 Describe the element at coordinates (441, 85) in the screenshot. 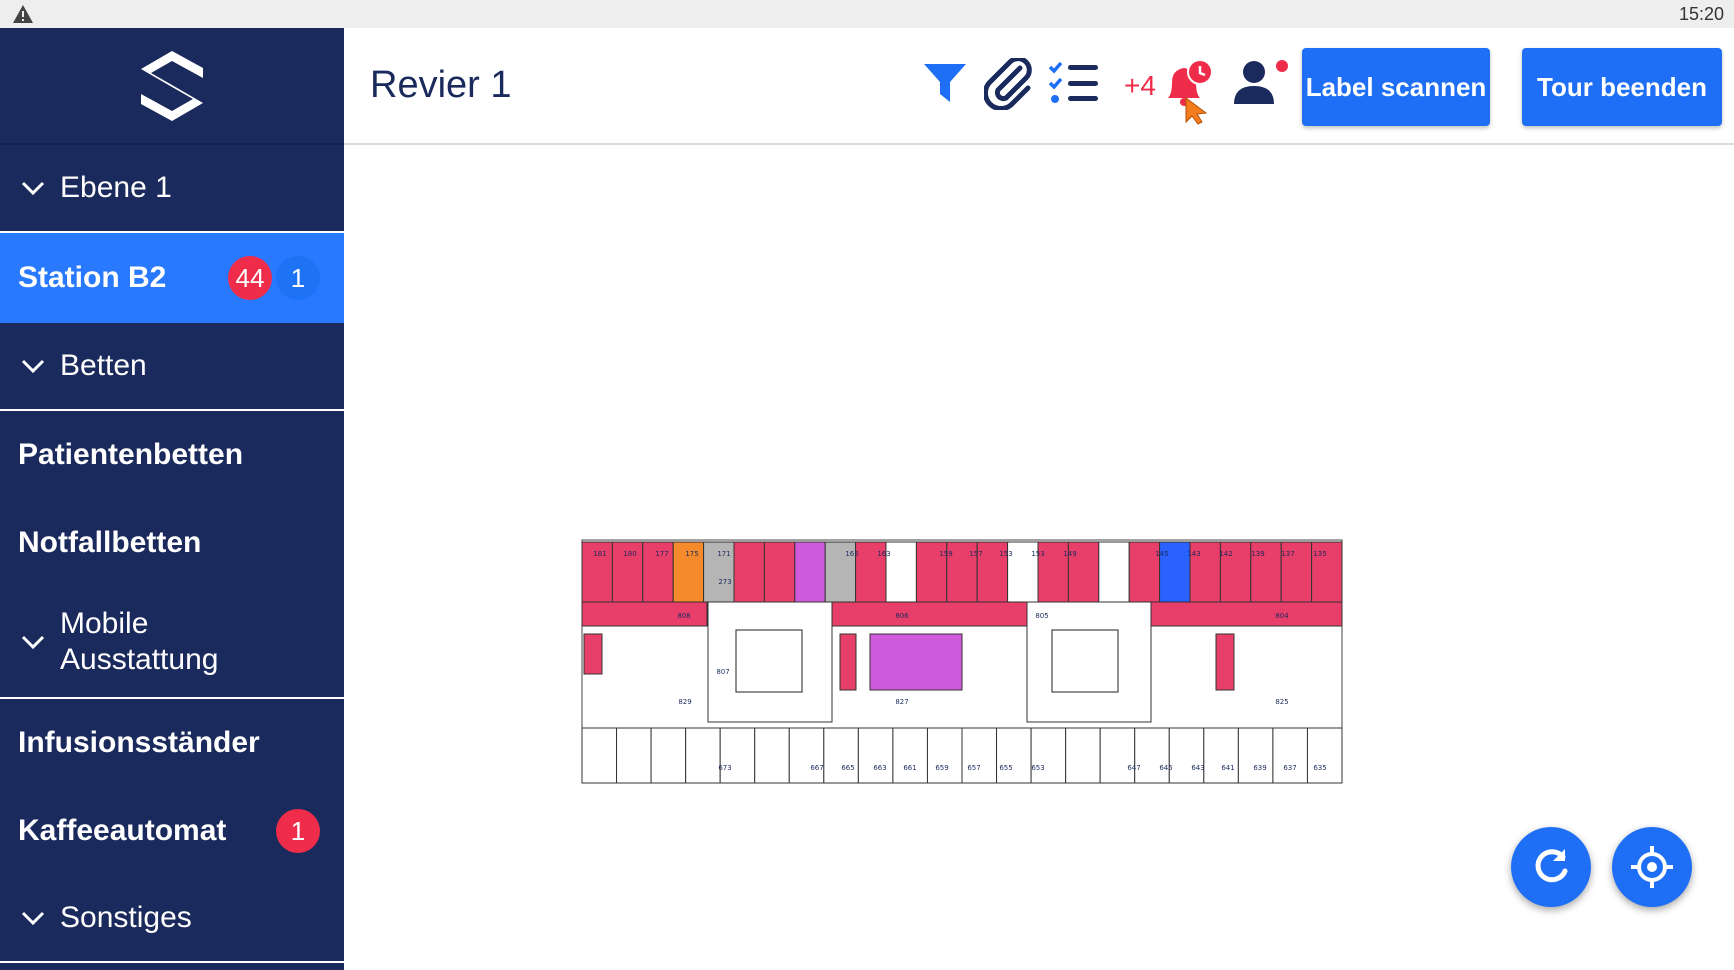

I see `page-title: Revier 1` at that location.